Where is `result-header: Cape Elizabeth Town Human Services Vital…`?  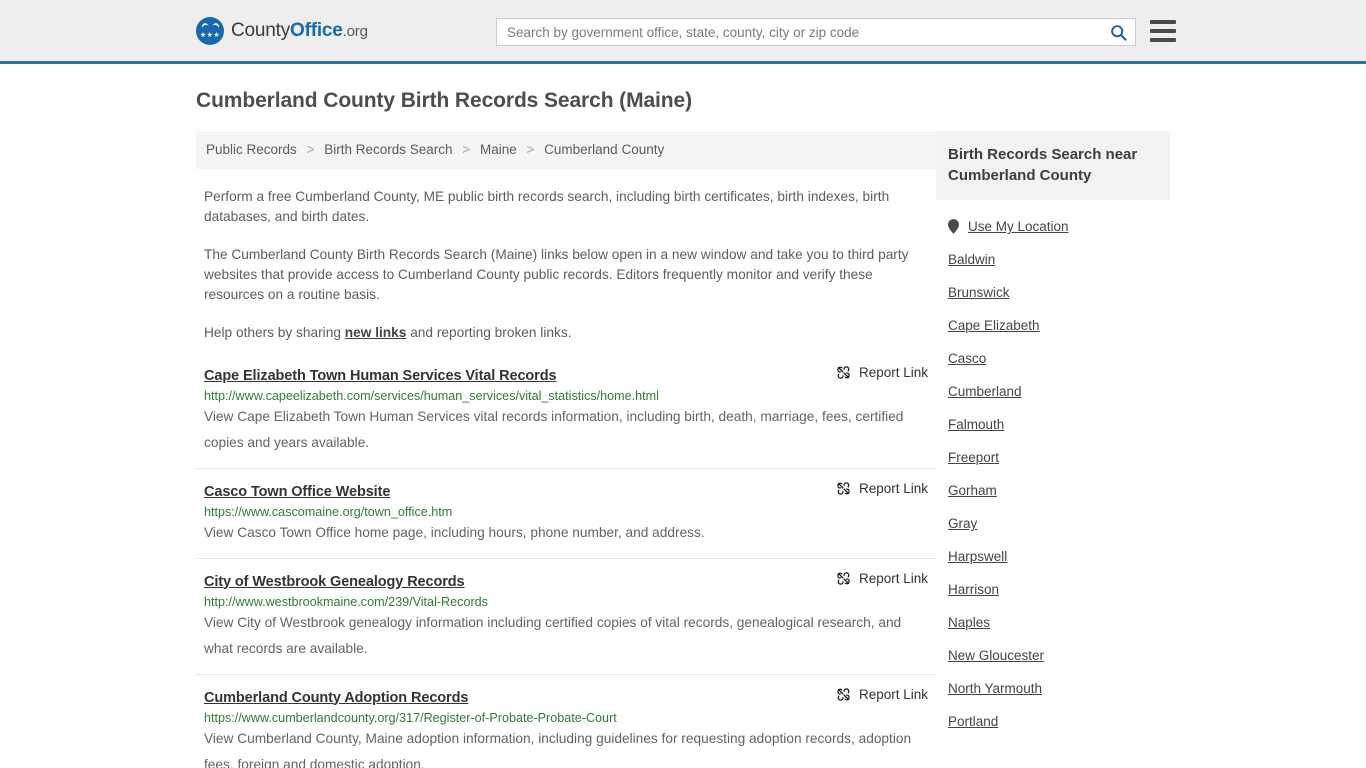 result-header: Cape Elizabeth Town Human Services Vital… is located at coordinates (570, 374).